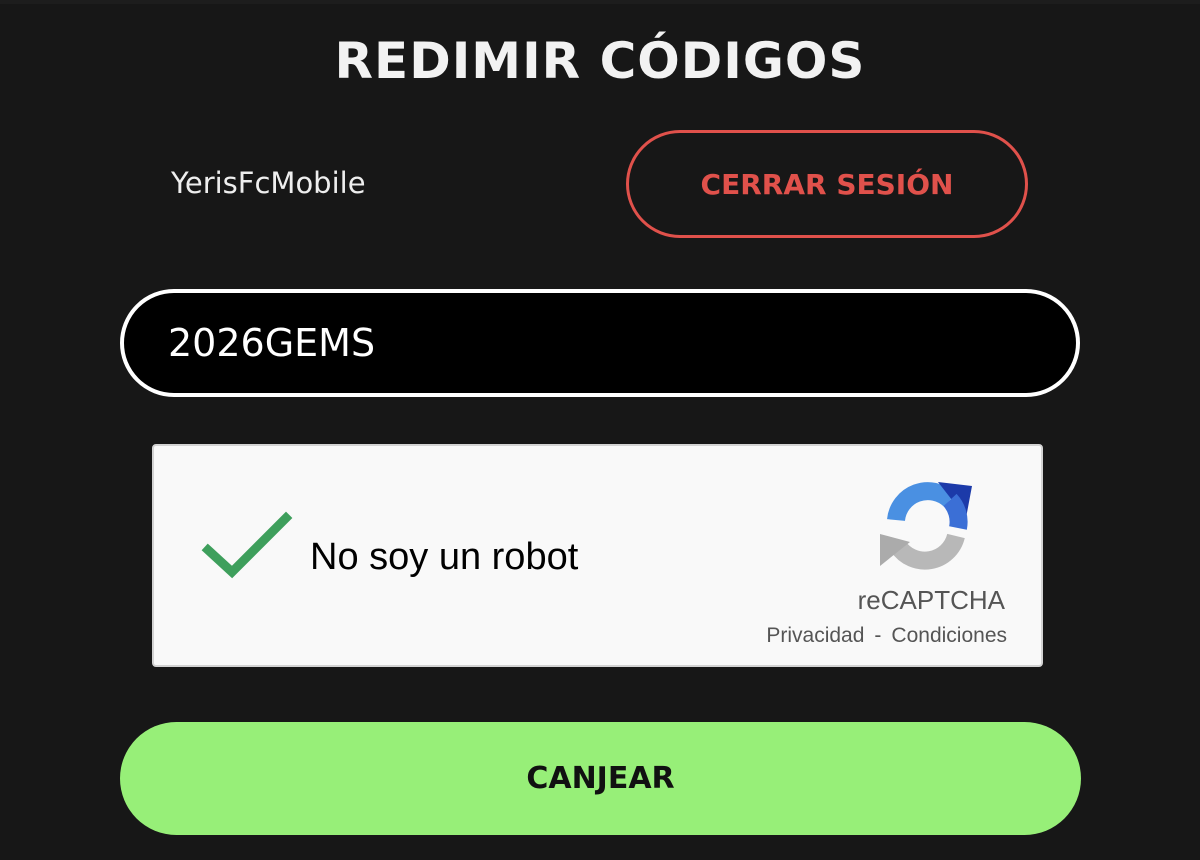 This screenshot has height=860, width=1200. I want to click on code-input, so click(600, 343).